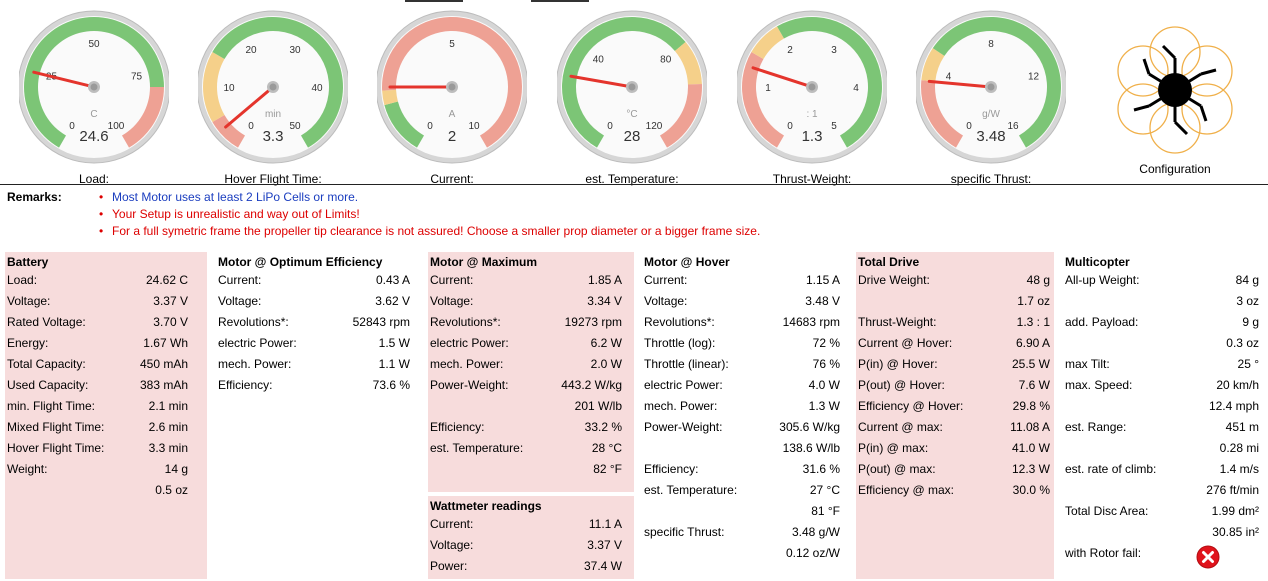 The image size is (1268, 581). Describe the element at coordinates (1162, 511) in the screenshot. I see `data-row: Total Disc Area: 1.99 dm²` at that location.